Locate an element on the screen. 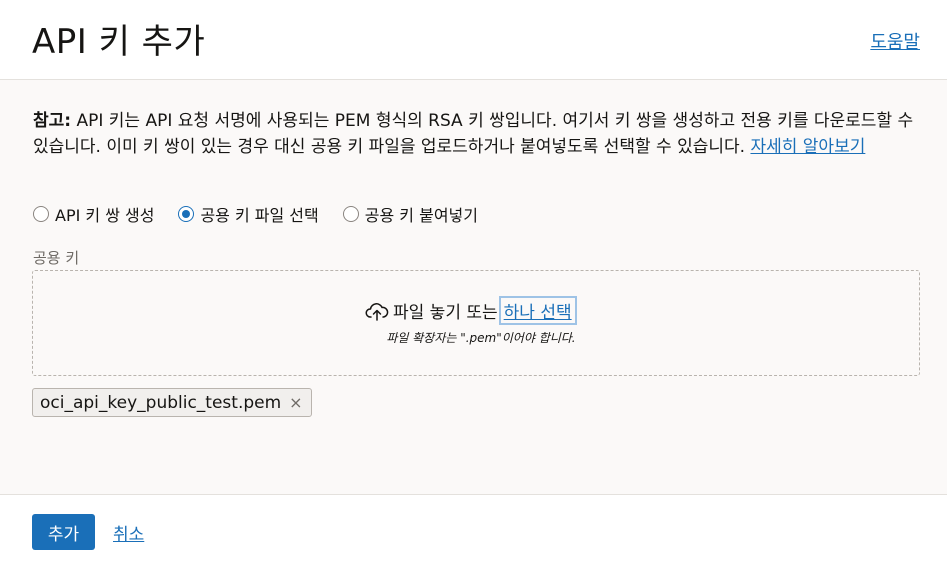  radio-generate-key-pair: API 키 쌍 생성 is located at coordinates (93, 214).